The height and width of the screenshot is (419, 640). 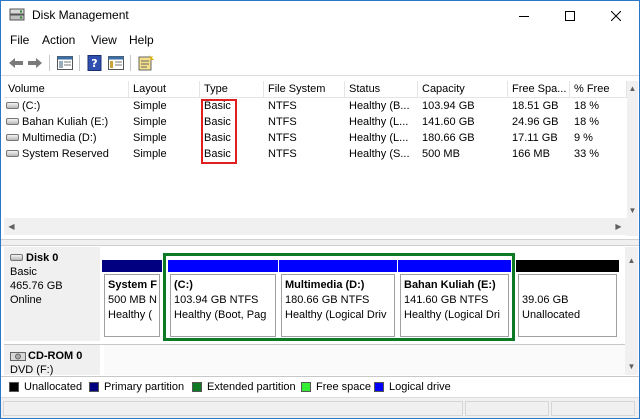 I want to click on show-hide-console-tree-button, so click(x=65, y=63).